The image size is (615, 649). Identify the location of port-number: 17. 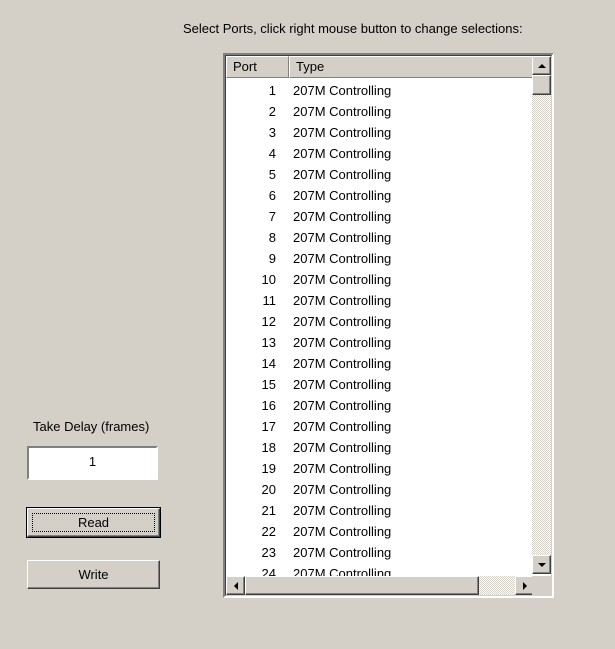
(268, 426).